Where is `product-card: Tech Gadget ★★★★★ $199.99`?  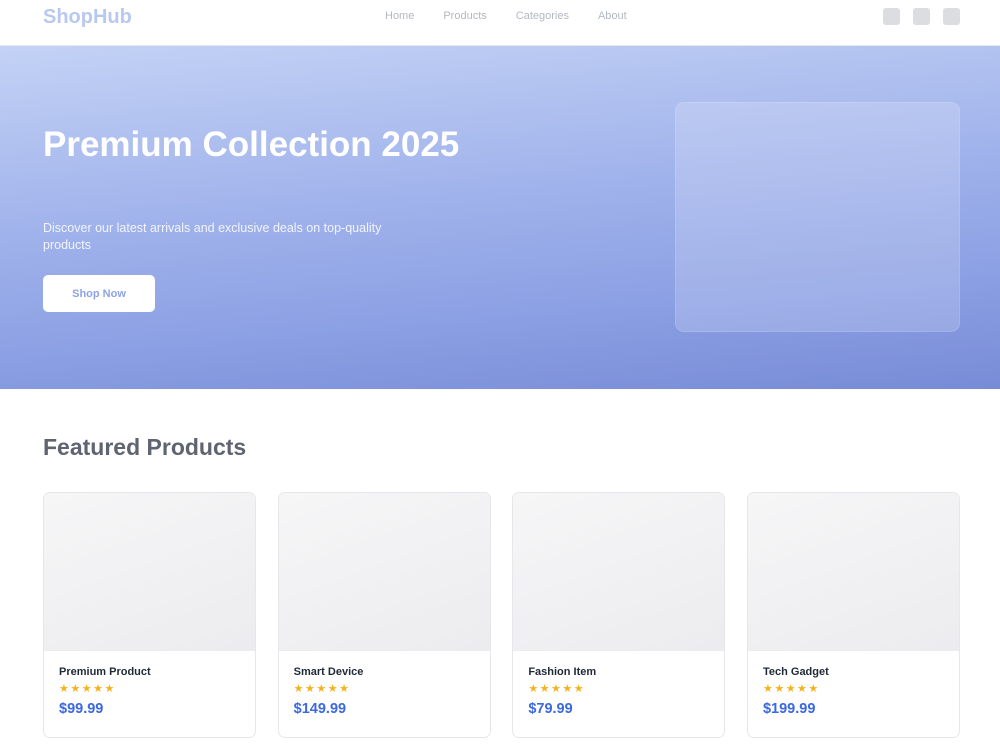 product-card: Tech Gadget ★★★★★ $199.99 is located at coordinates (853, 615).